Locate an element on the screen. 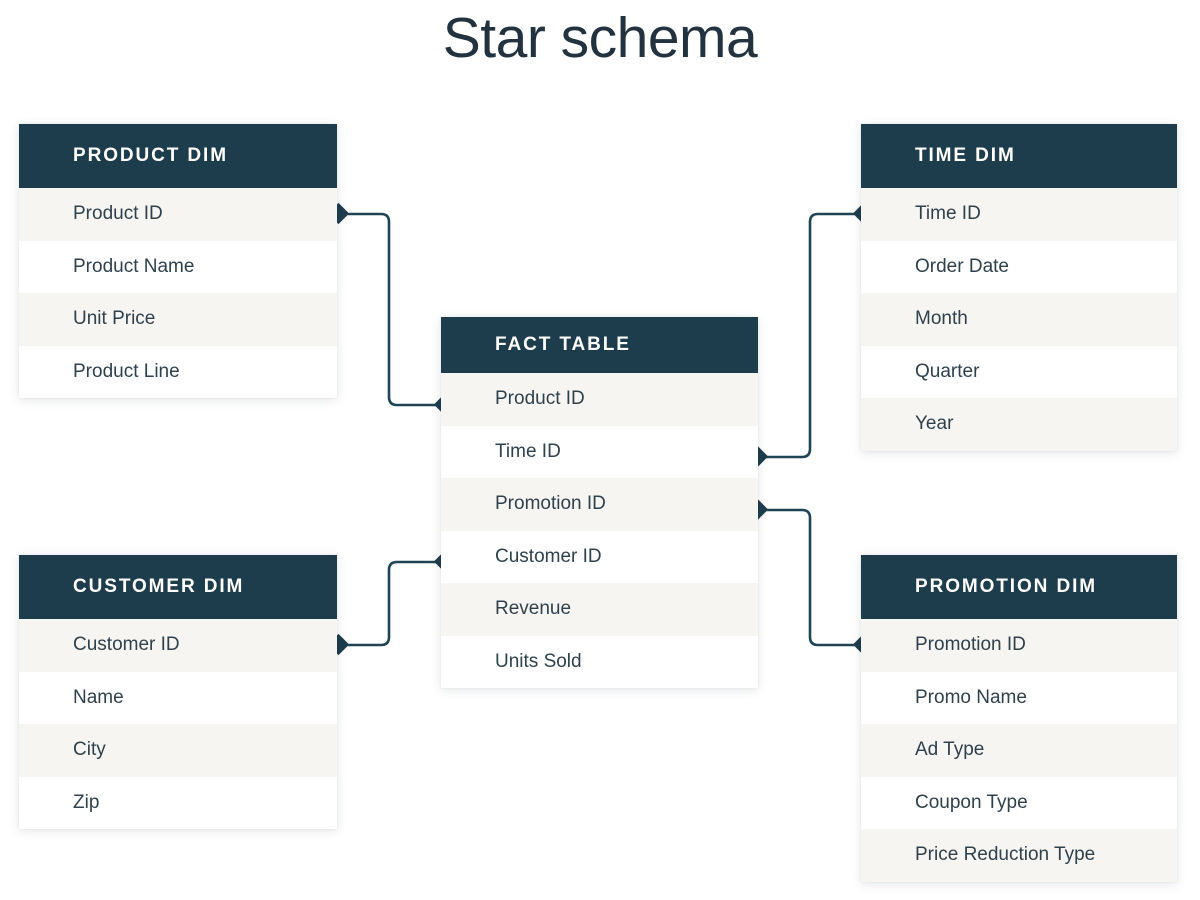 This screenshot has height=900, width=1200. table-row: Quarter is located at coordinates (1019, 371).